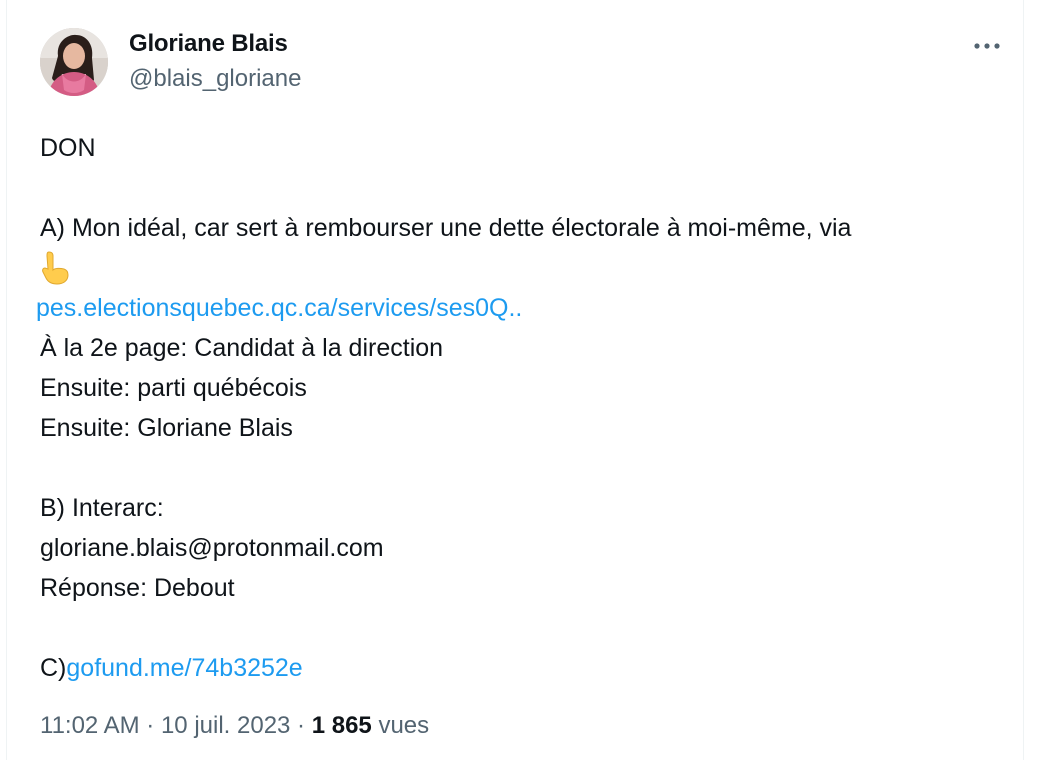 The height and width of the screenshot is (760, 1042). Describe the element at coordinates (68, 148) in the screenshot. I see `tweet-line: DON` at that location.